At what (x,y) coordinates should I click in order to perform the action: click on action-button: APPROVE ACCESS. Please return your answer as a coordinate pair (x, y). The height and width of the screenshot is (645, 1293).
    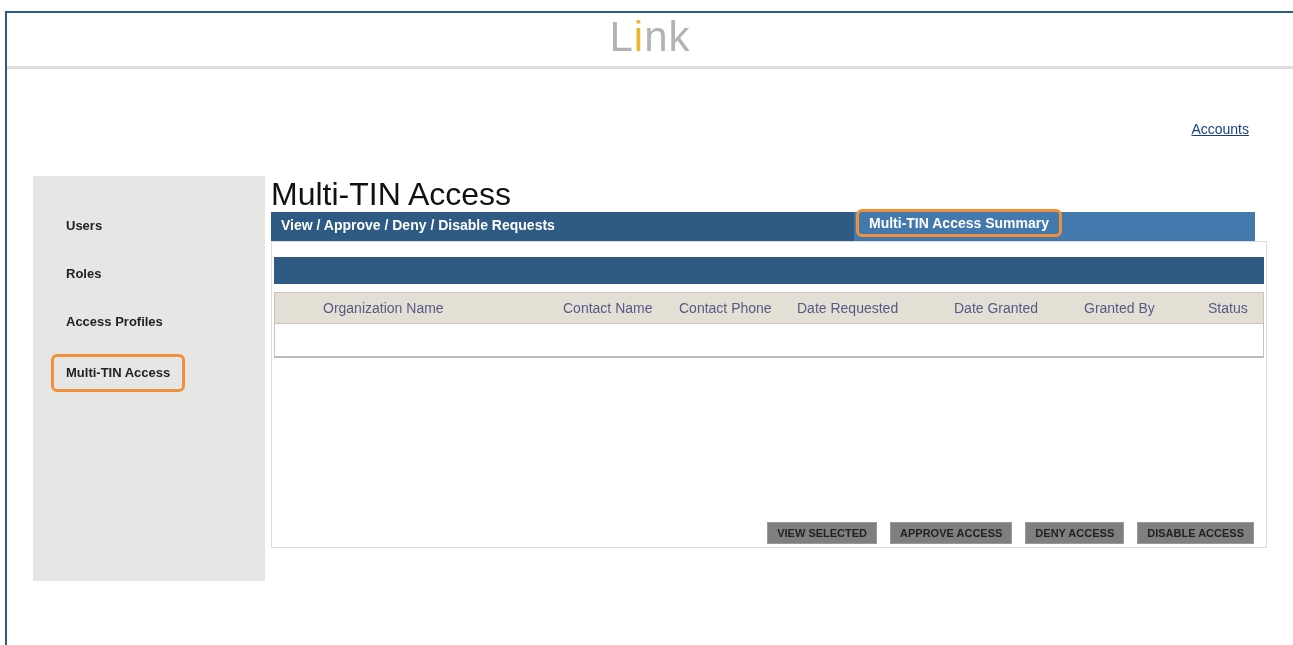
    Looking at the image, I should click on (951, 533).